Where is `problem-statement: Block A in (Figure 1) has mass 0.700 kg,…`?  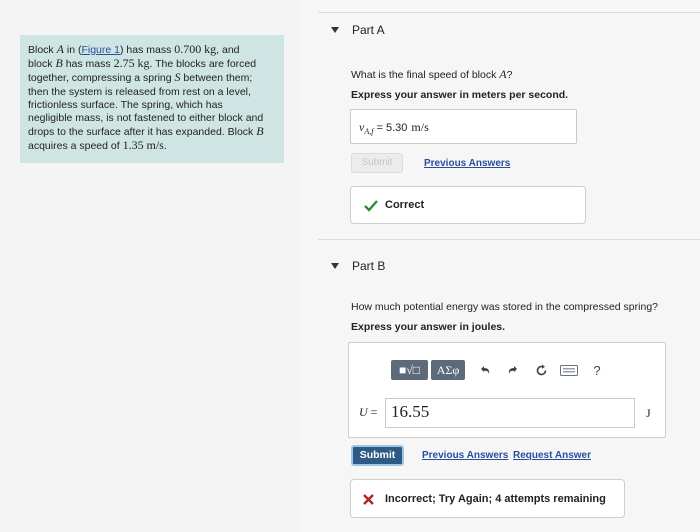 problem-statement: Block A in (Figure 1) has mass 0.700 kg,… is located at coordinates (152, 99).